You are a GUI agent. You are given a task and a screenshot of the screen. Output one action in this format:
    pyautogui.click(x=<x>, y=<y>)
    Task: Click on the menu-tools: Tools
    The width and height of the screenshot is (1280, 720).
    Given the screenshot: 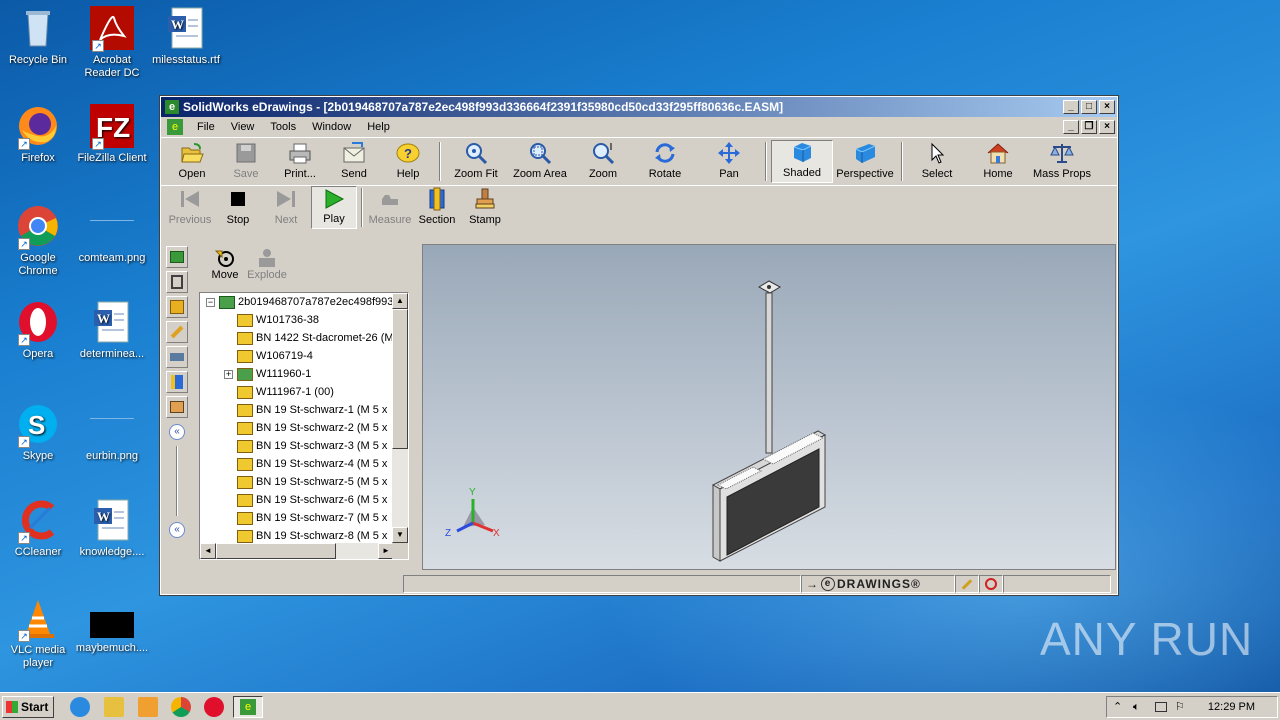 What is the action you would take?
    pyautogui.click(x=283, y=127)
    